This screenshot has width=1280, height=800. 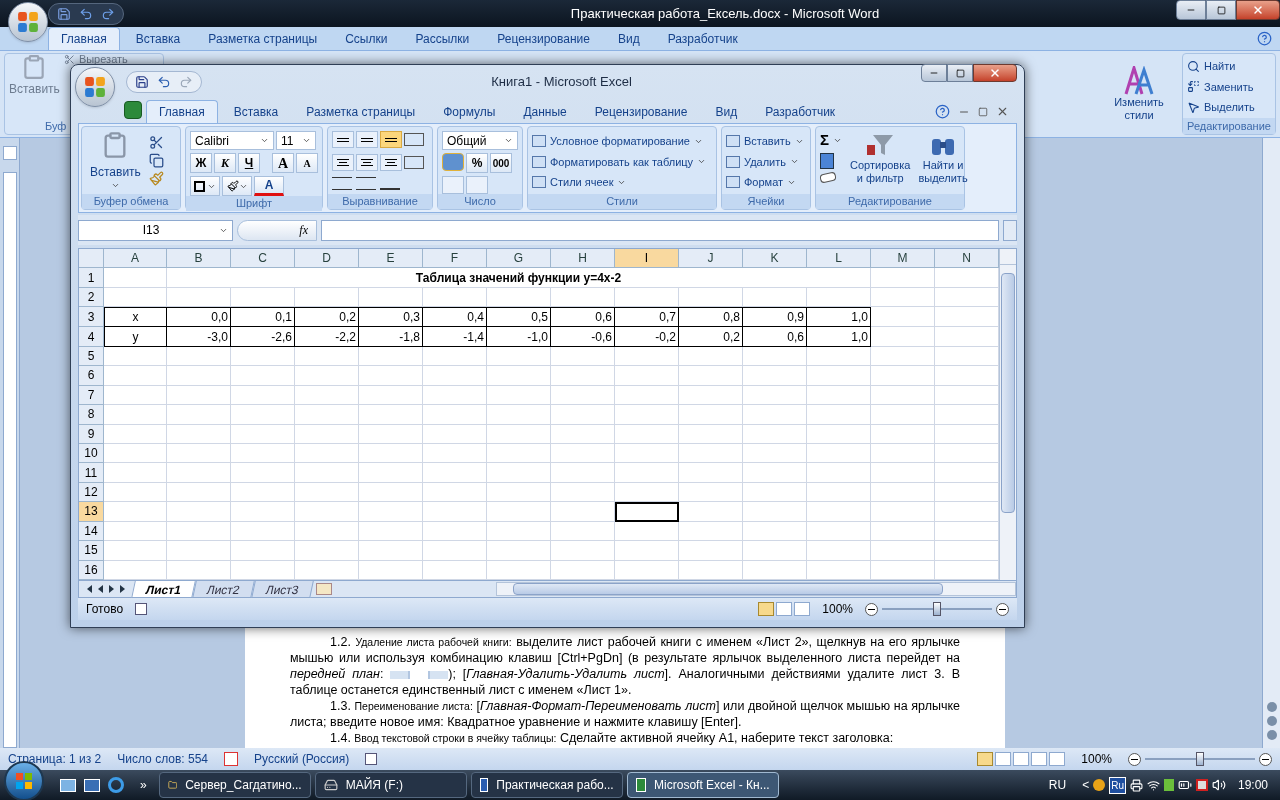 What do you see at coordinates (91, 551) in the screenshot?
I see `row-header: 15` at bounding box center [91, 551].